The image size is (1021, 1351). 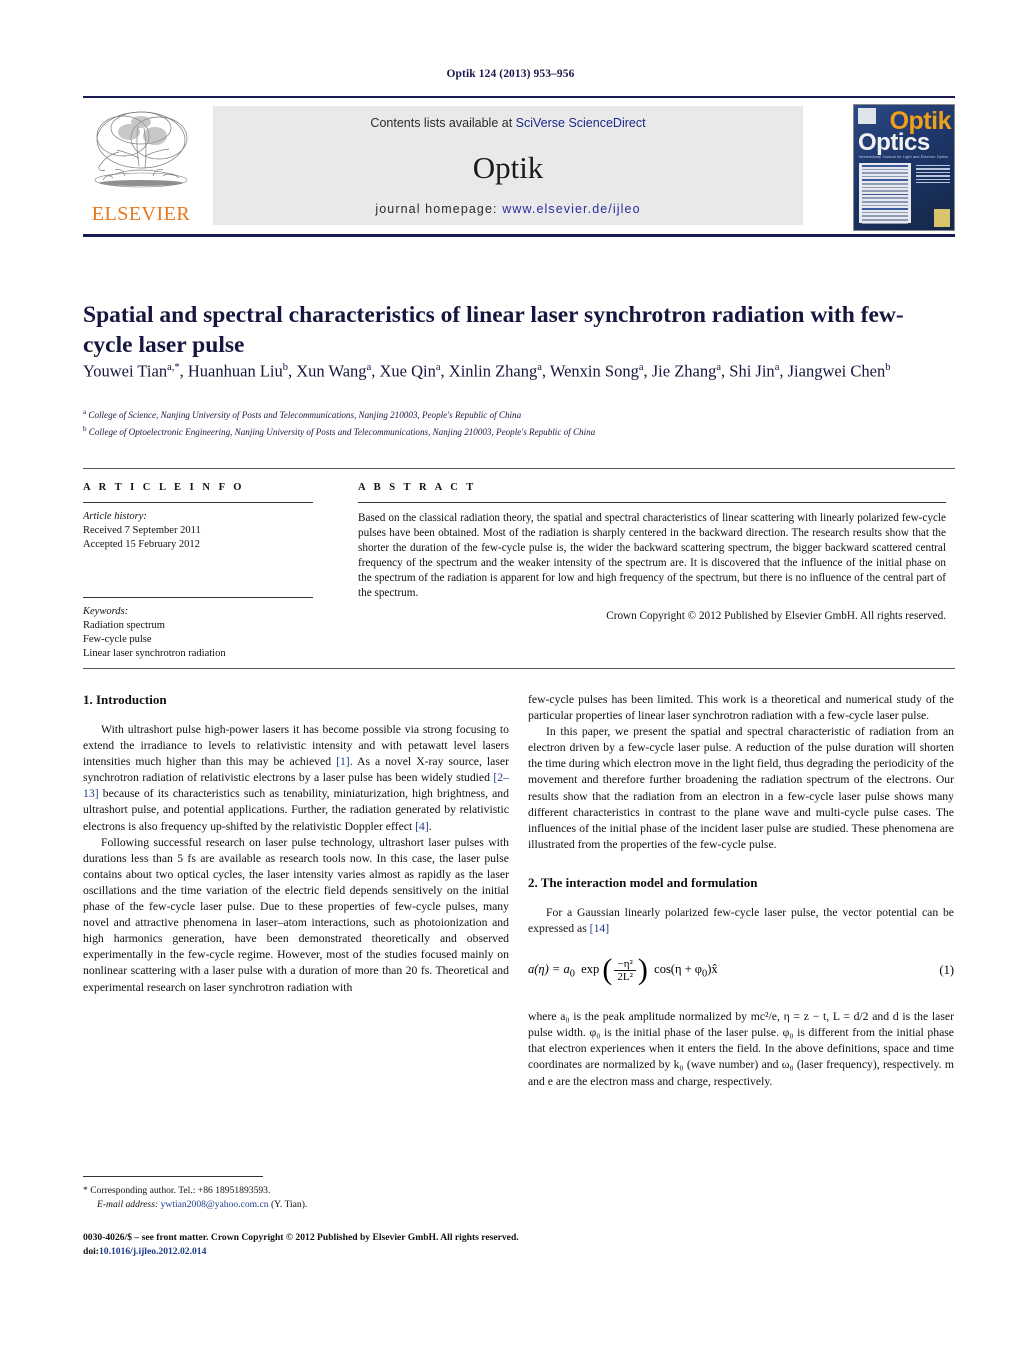 What do you see at coordinates (198, 597) in the screenshot?
I see `keywords-divider` at bounding box center [198, 597].